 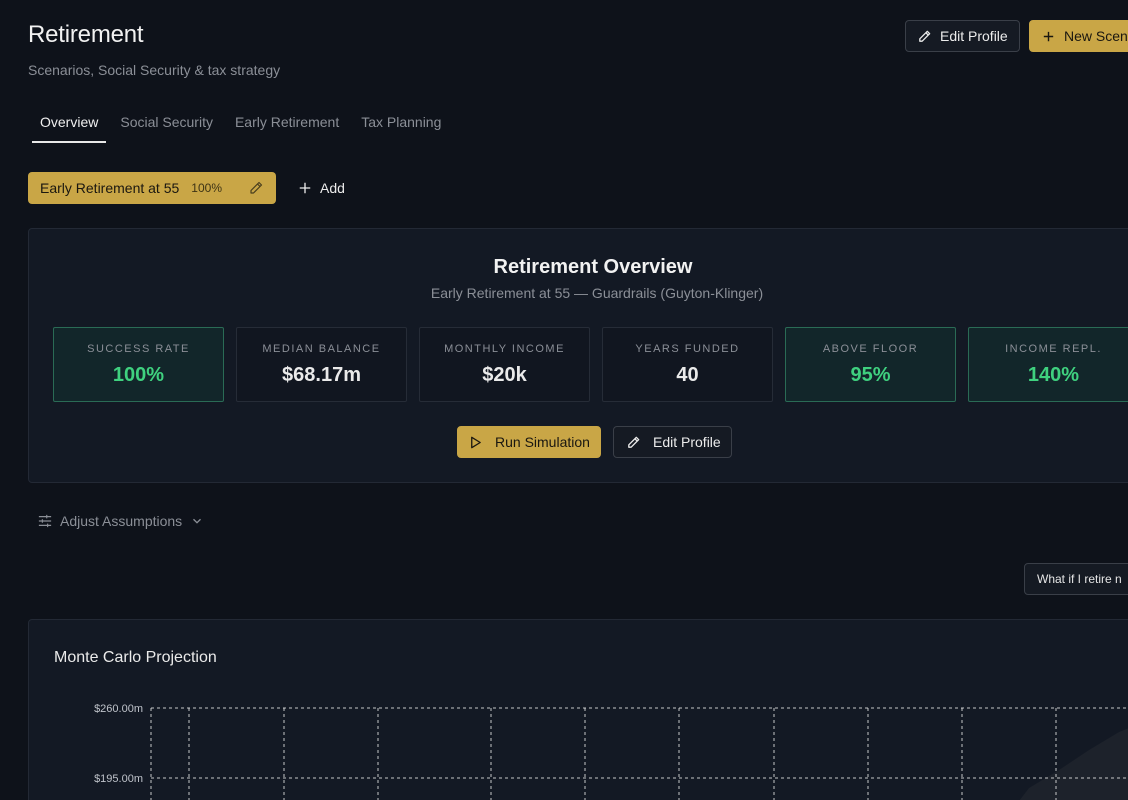 What do you see at coordinates (870, 349) in the screenshot?
I see `stat-label: ABOVE FLOOR` at bounding box center [870, 349].